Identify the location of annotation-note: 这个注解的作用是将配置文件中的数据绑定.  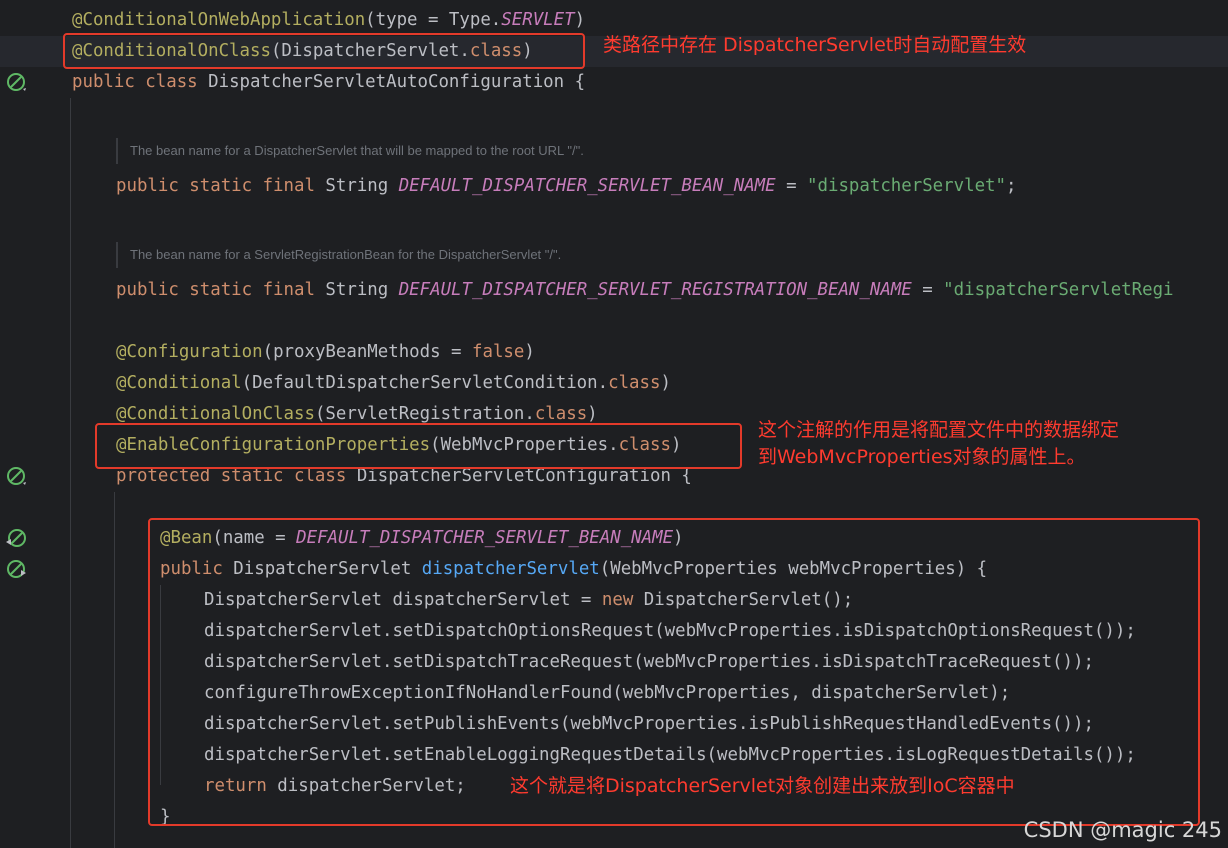
(939, 430).